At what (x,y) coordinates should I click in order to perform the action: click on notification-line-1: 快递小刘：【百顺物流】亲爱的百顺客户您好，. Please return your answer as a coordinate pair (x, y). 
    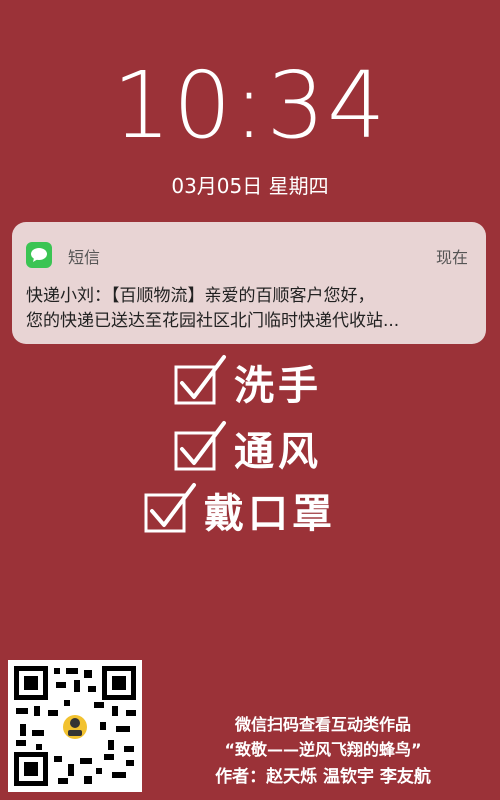
    Looking at the image, I should click on (200, 296).